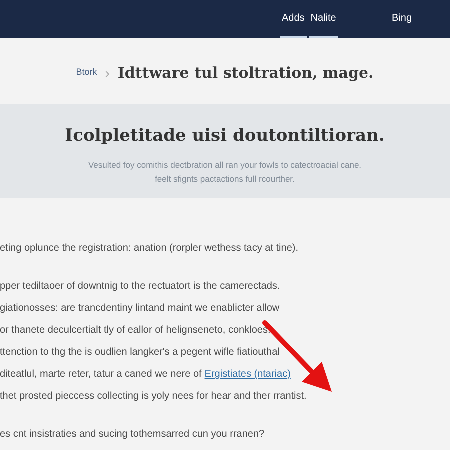  I want to click on nav-link: Nalite, so click(323, 19).